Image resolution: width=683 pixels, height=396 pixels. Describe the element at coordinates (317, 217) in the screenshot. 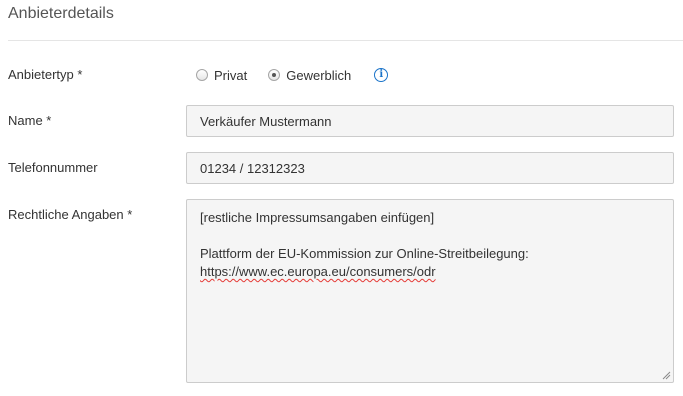

I see `legal-text-line: [restliche Impressumsangaben einfügen]` at that location.